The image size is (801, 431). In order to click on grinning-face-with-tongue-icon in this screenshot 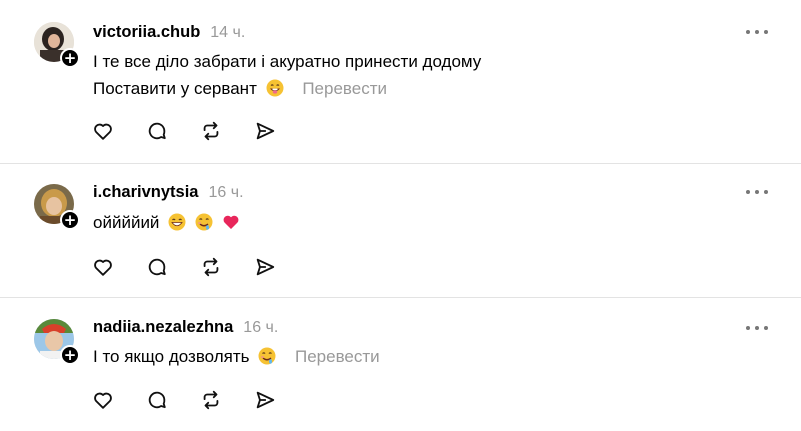, I will do `click(275, 87)`.